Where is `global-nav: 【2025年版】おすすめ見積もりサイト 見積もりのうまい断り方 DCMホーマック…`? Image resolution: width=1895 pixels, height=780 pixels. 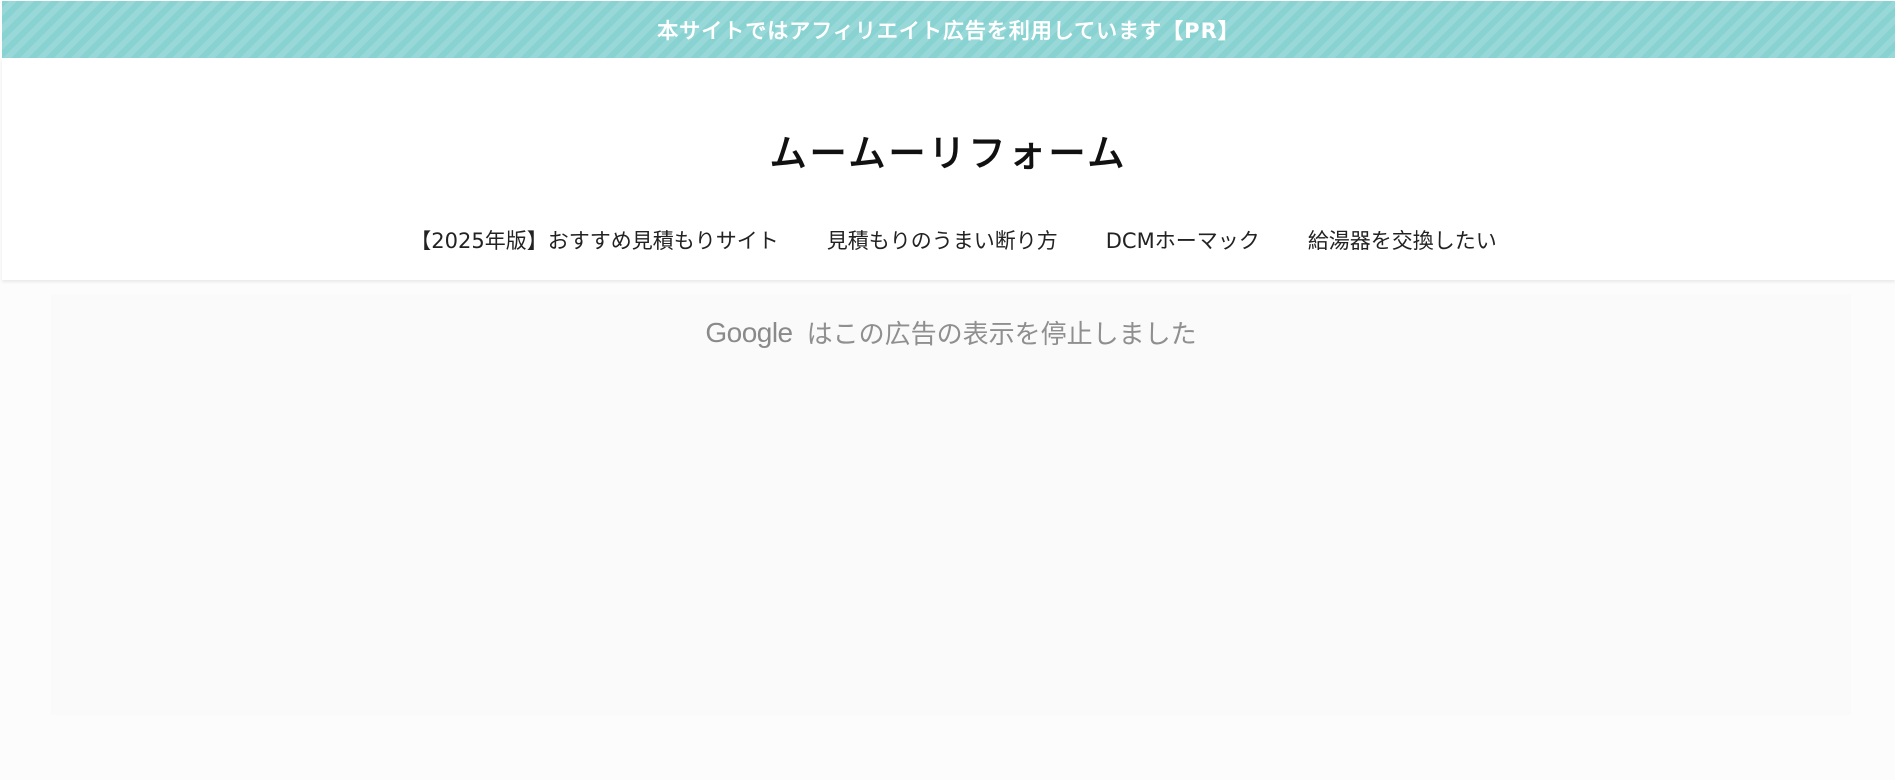
global-nav: 【2025年版】おすすめ見積もりサイト 見積もりのうまい断り方 DCMホーマック… is located at coordinates (948, 241).